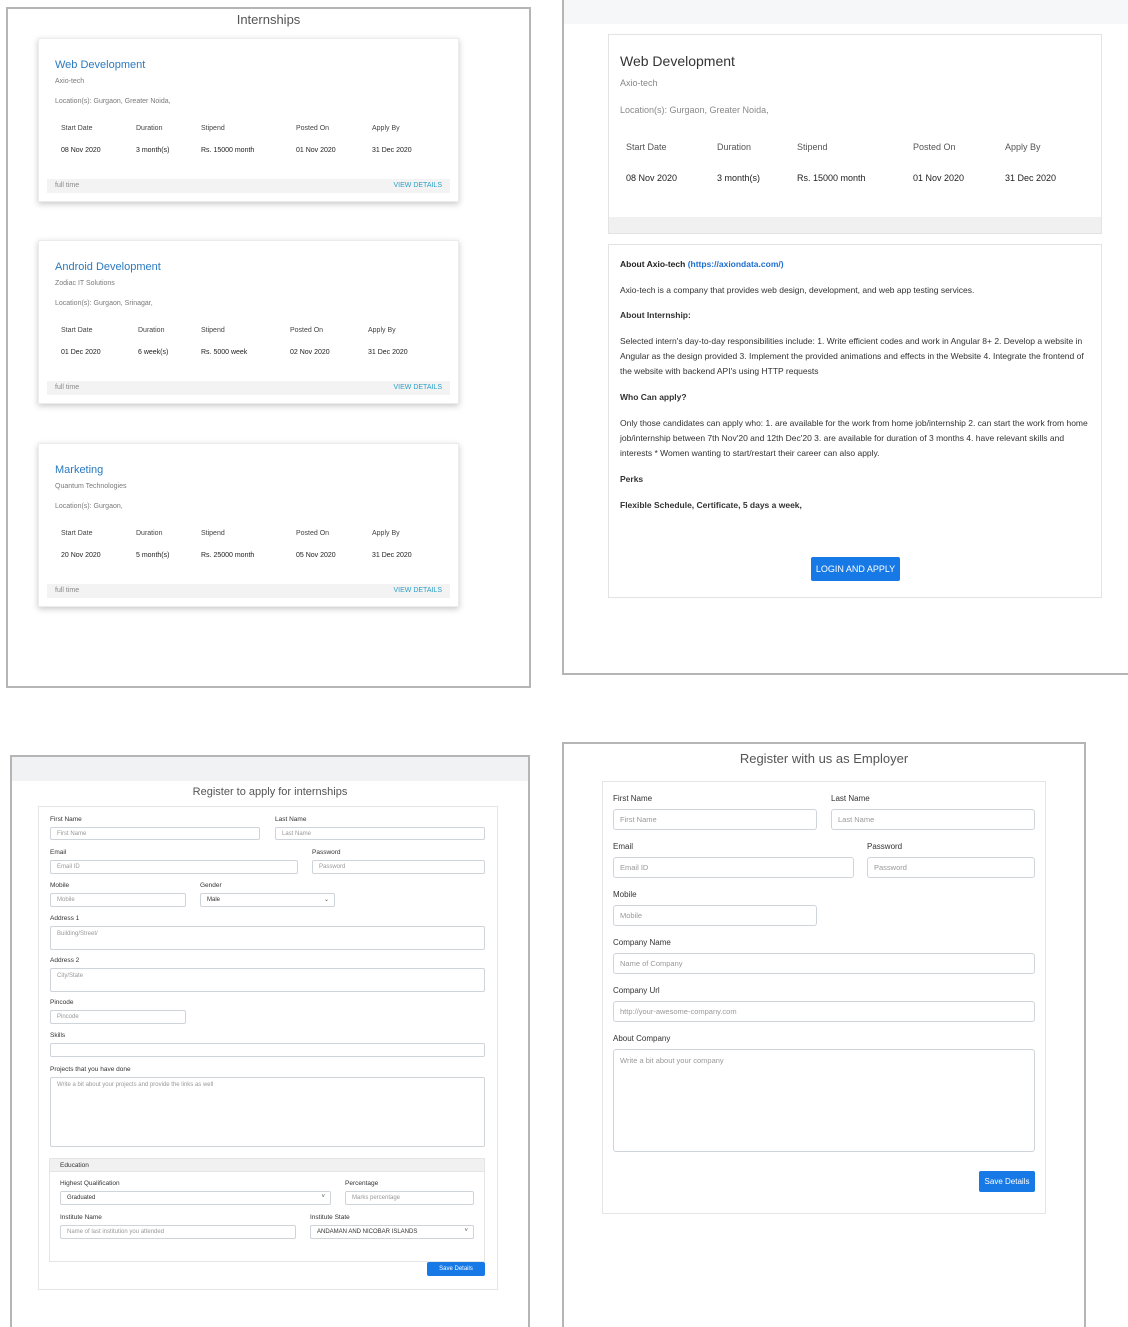 This screenshot has height=1327, width=1128. I want to click on start-date-value: 08 Nov 2020, so click(81, 150).